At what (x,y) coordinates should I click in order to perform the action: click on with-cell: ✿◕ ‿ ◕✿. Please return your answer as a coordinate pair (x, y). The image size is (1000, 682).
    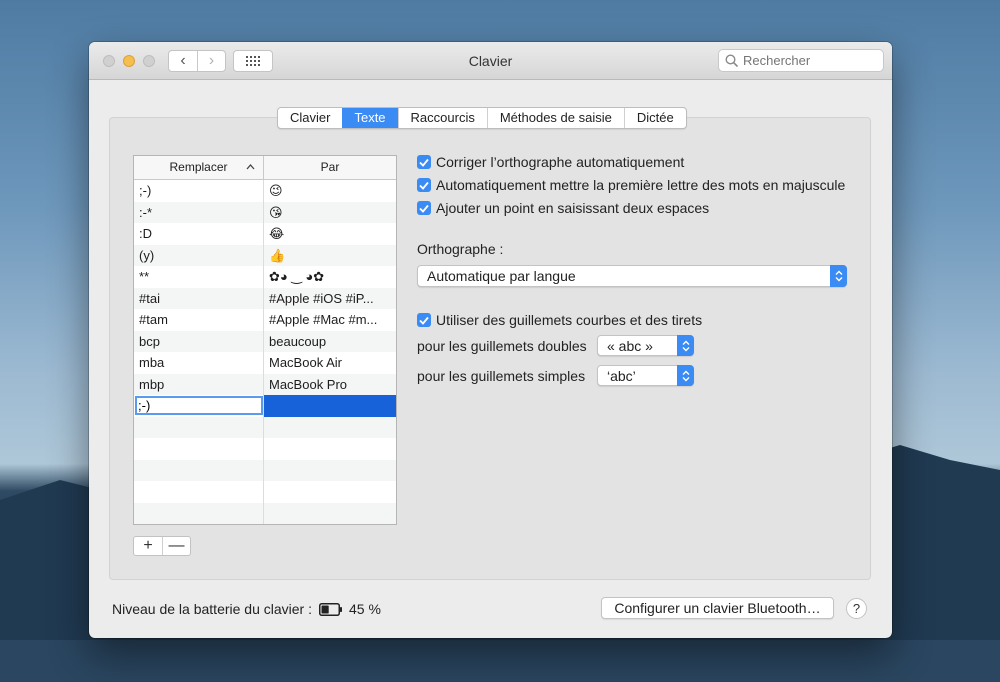
    Looking at the image, I should click on (297, 276).